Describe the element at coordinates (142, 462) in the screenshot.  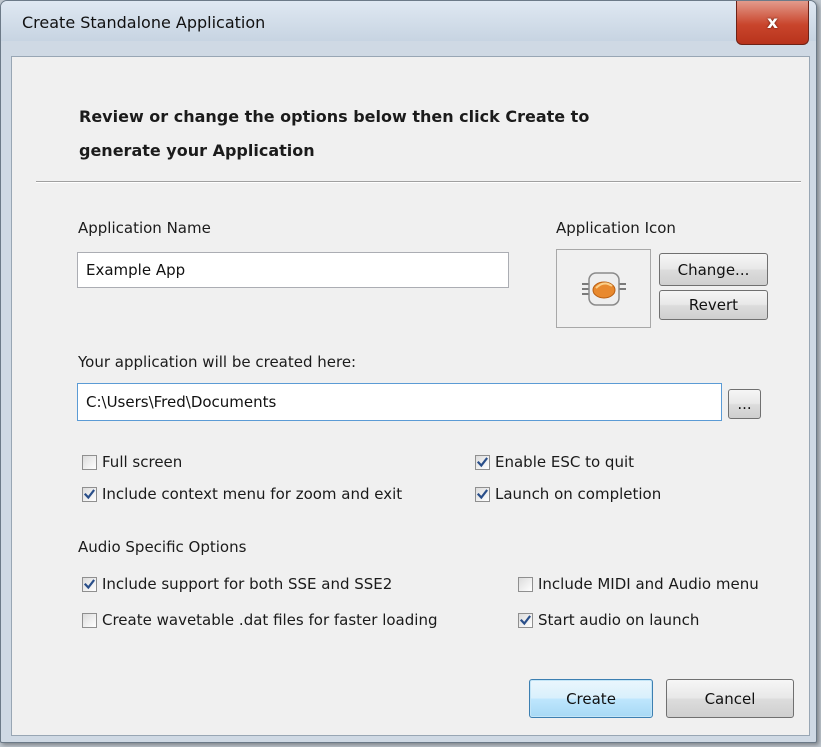
I see `full-screen-label: Full screen` at that location.